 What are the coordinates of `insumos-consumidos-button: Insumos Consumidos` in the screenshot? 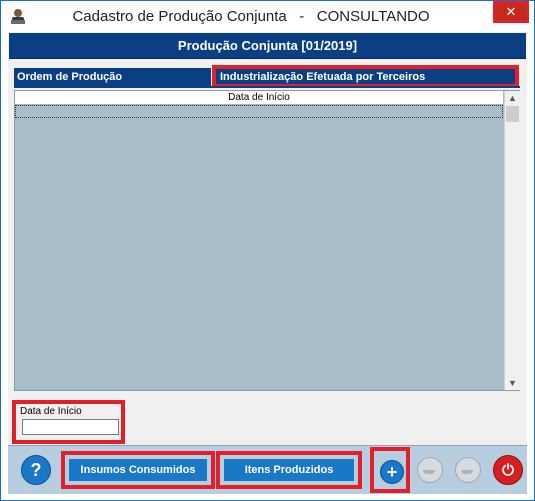 It's located at (138, 470).